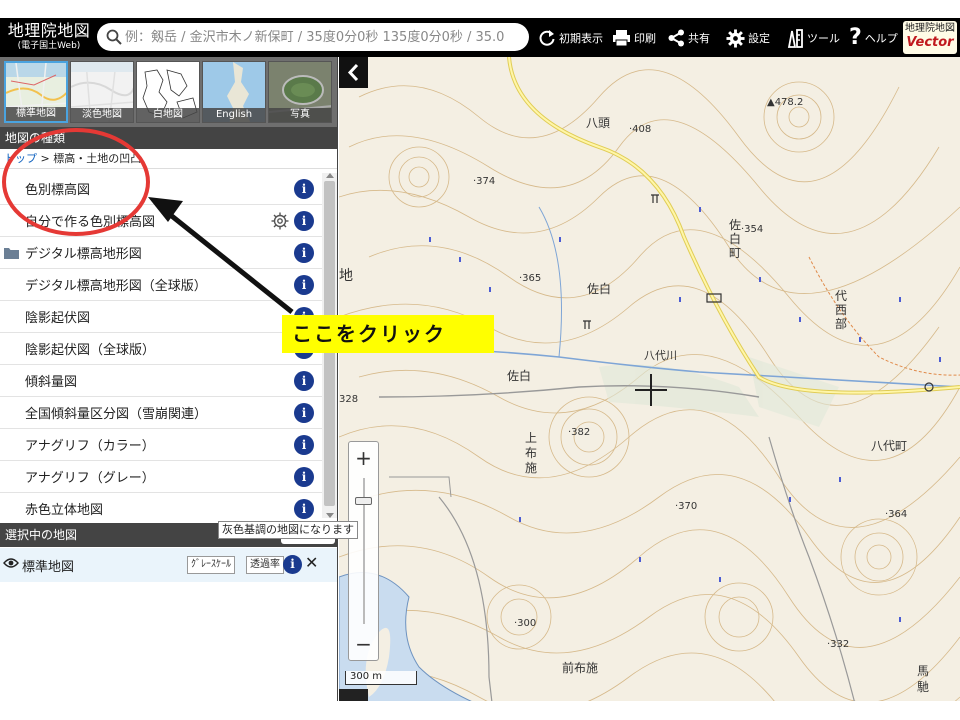 This screenshot has width=960, height=720. What do you see at coordinates (168, 92) in the screenshot?
I see `basemap-blank: 白地図` at bounding box center [168, 92].